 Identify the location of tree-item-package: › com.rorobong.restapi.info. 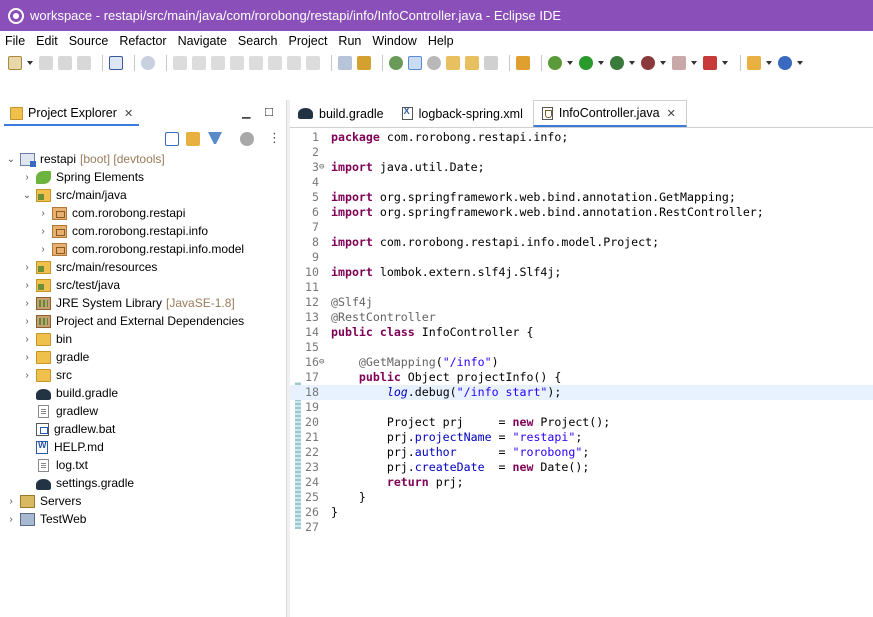
(143, 231).